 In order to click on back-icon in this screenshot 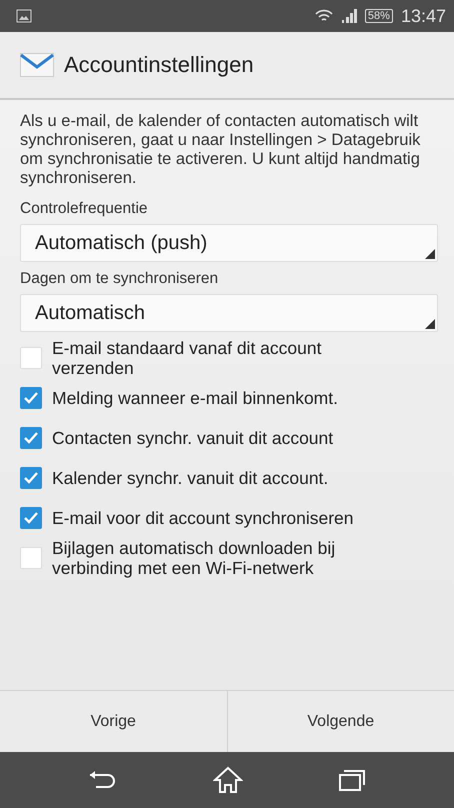, I will do `click(103, 780)`.